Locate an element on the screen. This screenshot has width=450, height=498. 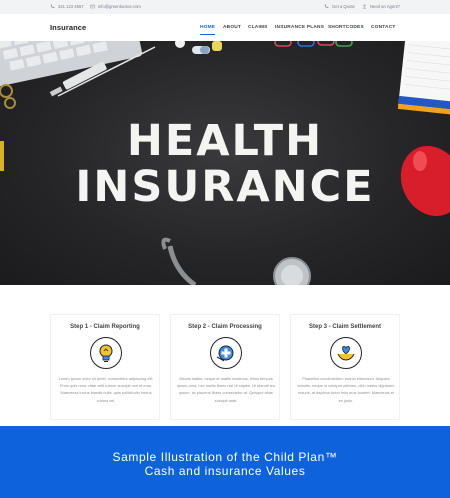
get-quote-label: Get a Quote is located at coordinates (343, 6).